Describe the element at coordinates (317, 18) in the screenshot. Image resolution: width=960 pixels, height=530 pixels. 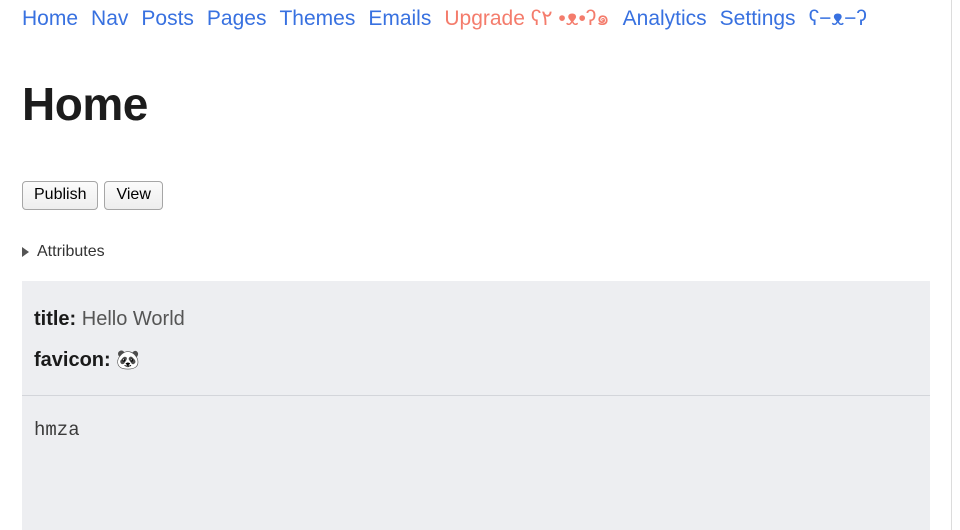
I see `nav-link-themes: Themes` at that location.